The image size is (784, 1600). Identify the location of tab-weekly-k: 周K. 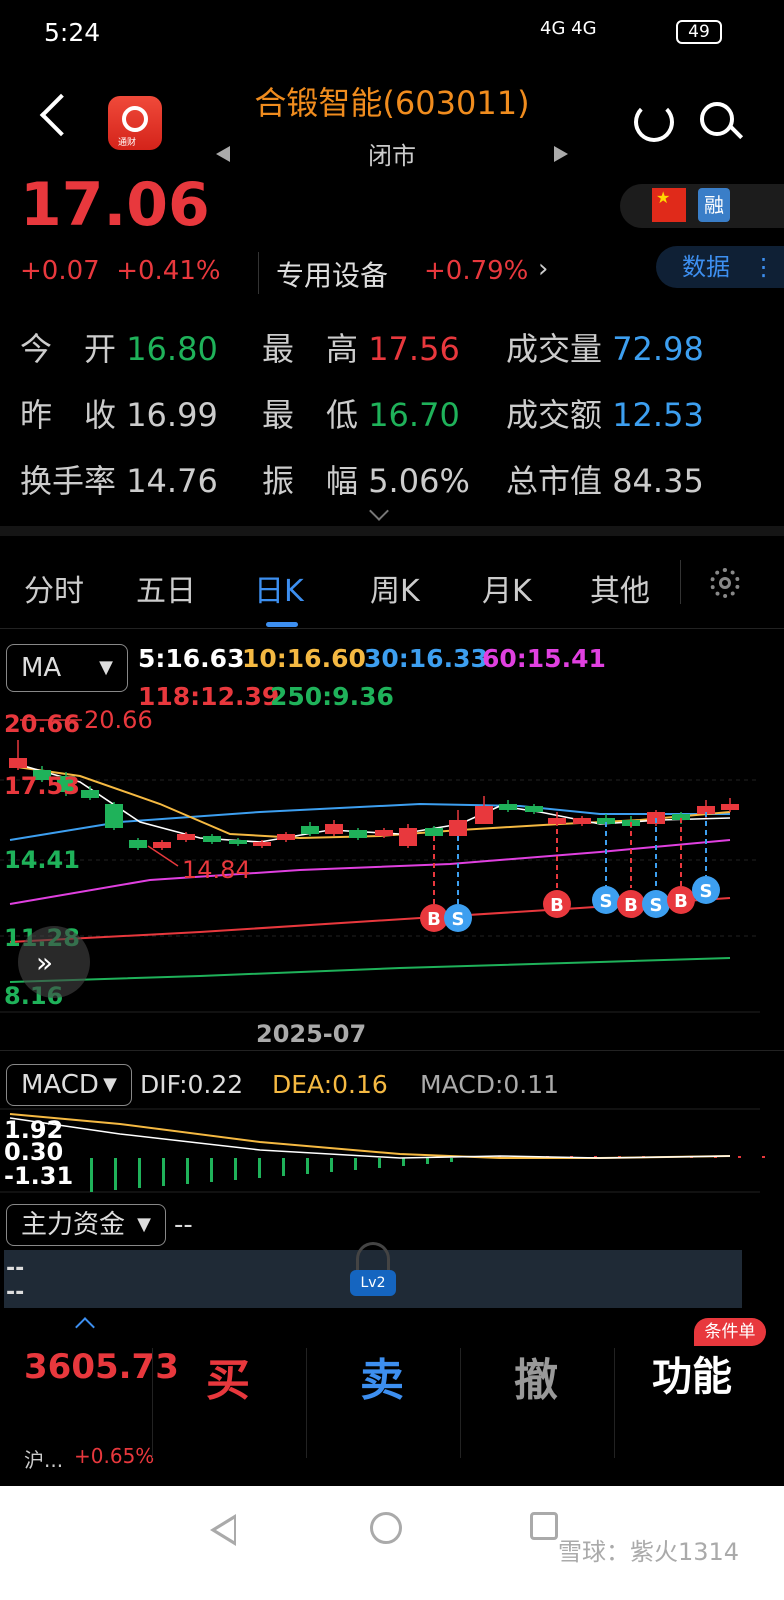
(395, 588).